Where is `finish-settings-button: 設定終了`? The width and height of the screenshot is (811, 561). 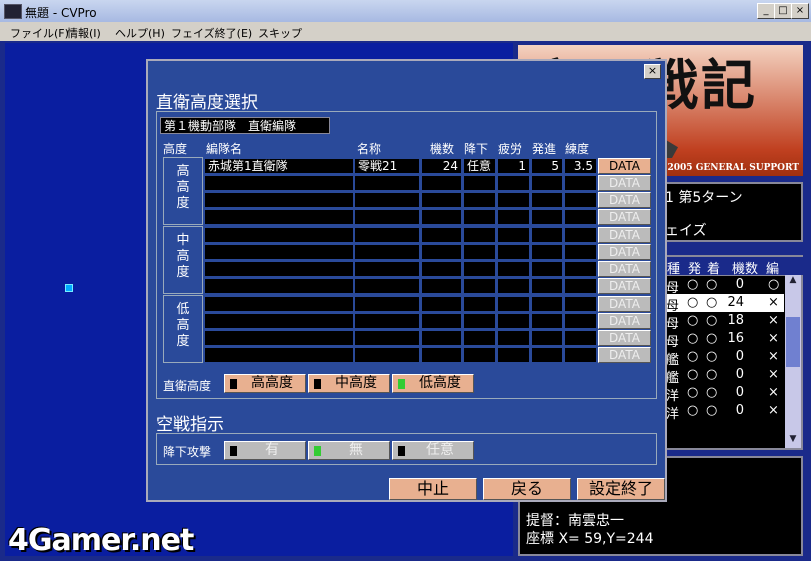
finish-settings-button: 設定終了 is located at coordinates (621, 489).